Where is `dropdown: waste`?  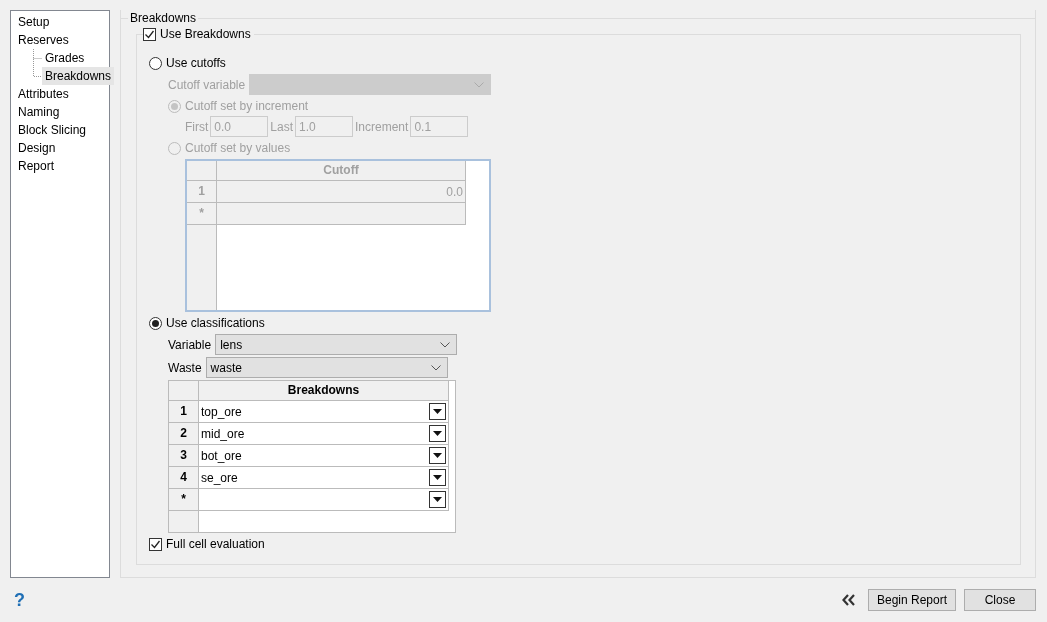
dropdown: waste is located at coordinates (326, 367).